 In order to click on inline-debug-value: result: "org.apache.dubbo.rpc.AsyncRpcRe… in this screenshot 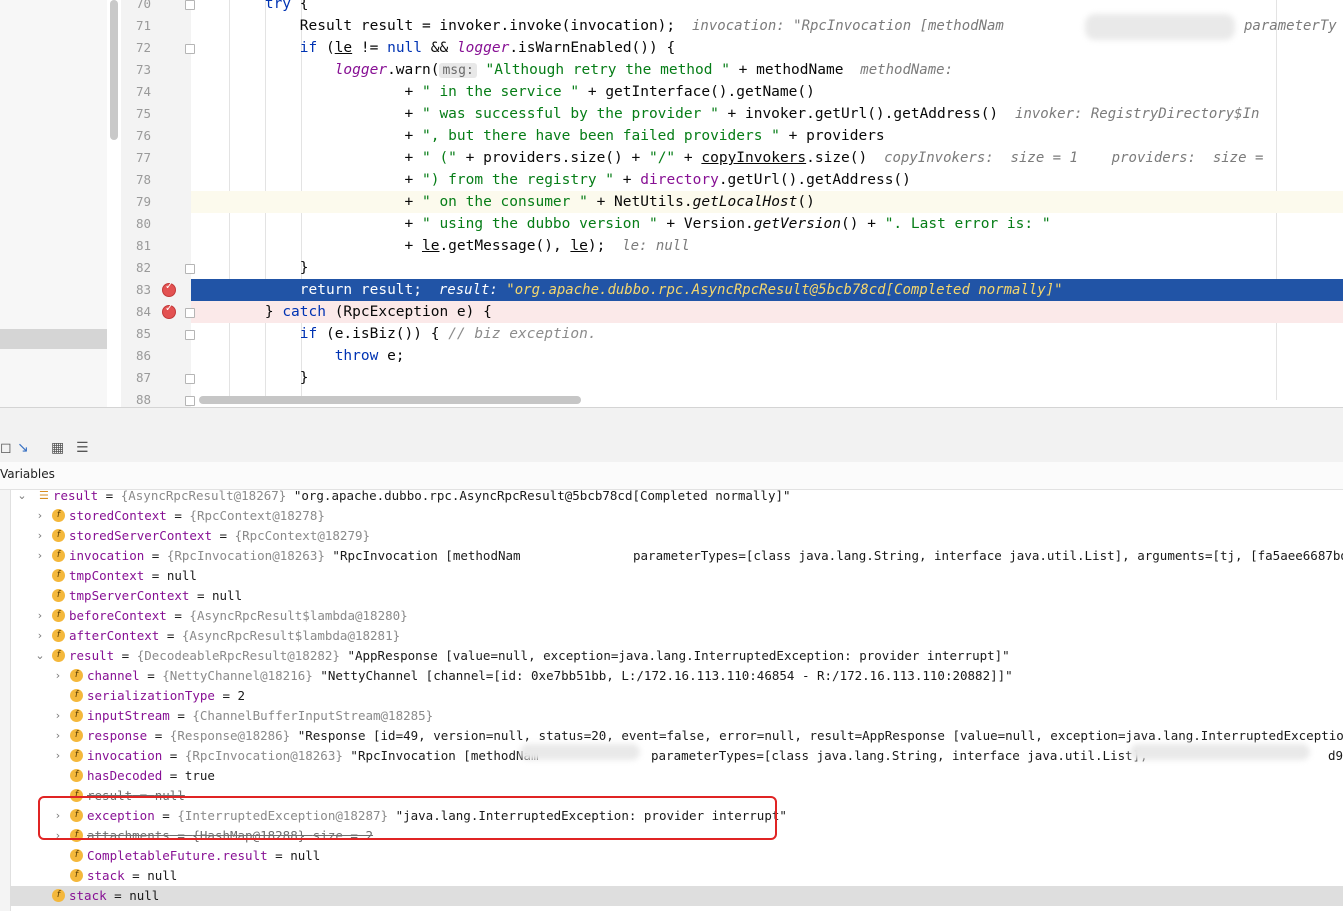, I will do `click(742, 290)`.